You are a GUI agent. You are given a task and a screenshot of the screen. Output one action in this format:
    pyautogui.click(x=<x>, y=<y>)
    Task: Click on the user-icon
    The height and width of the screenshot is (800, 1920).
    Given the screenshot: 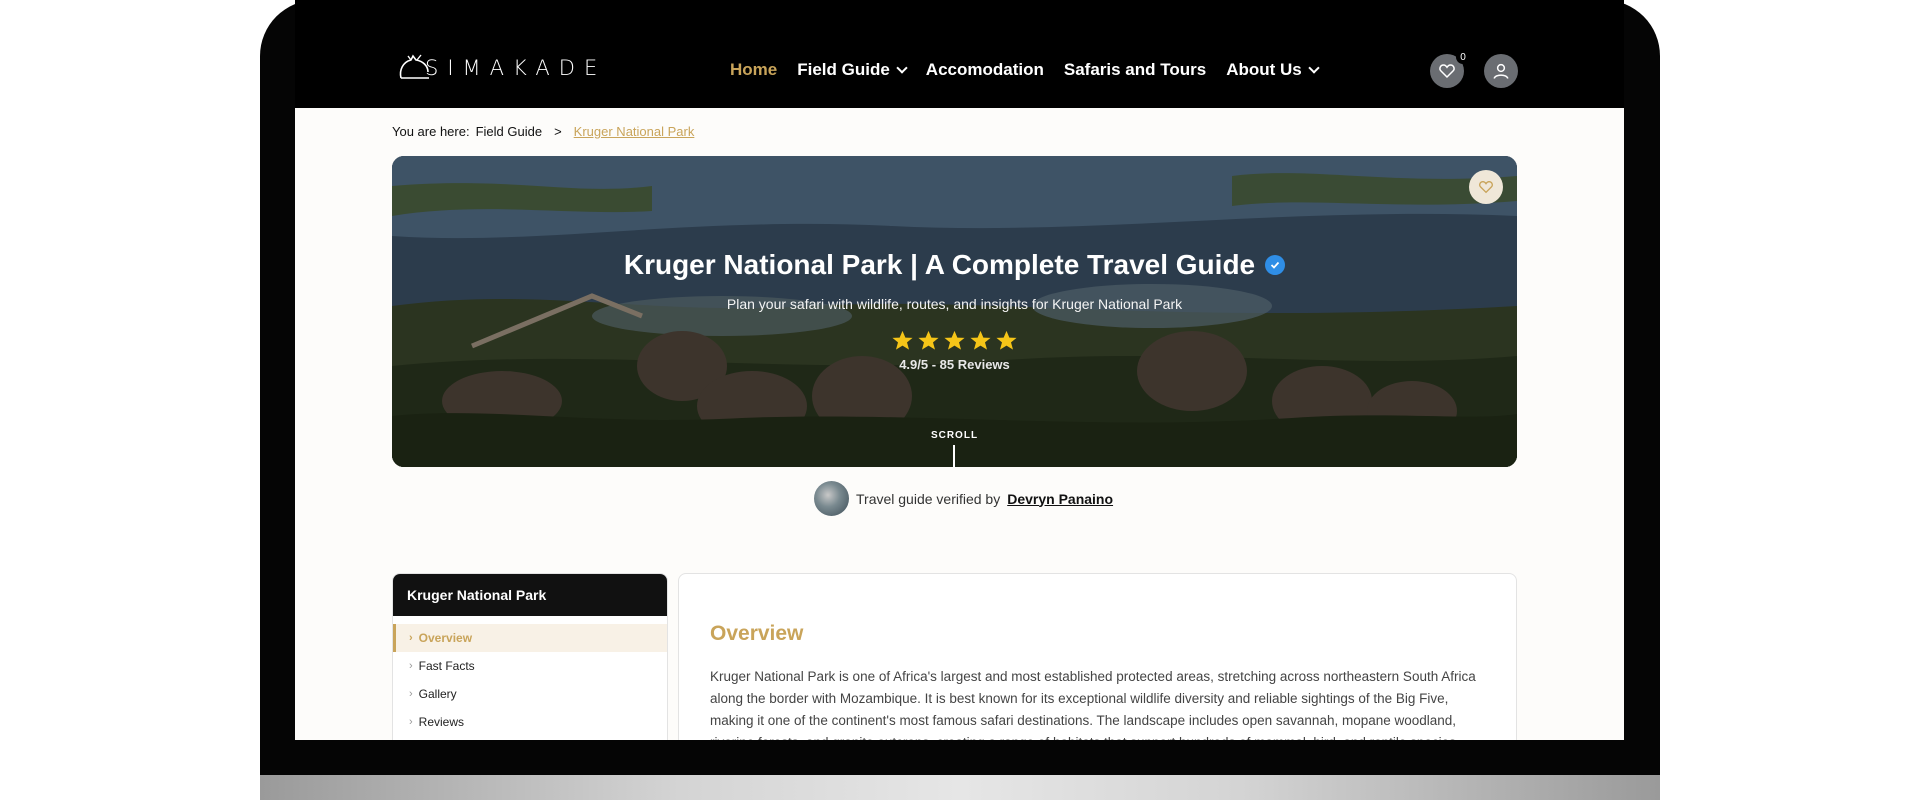 What is the action you would take?
    pyautogui.click(x=1501, y=71)
    